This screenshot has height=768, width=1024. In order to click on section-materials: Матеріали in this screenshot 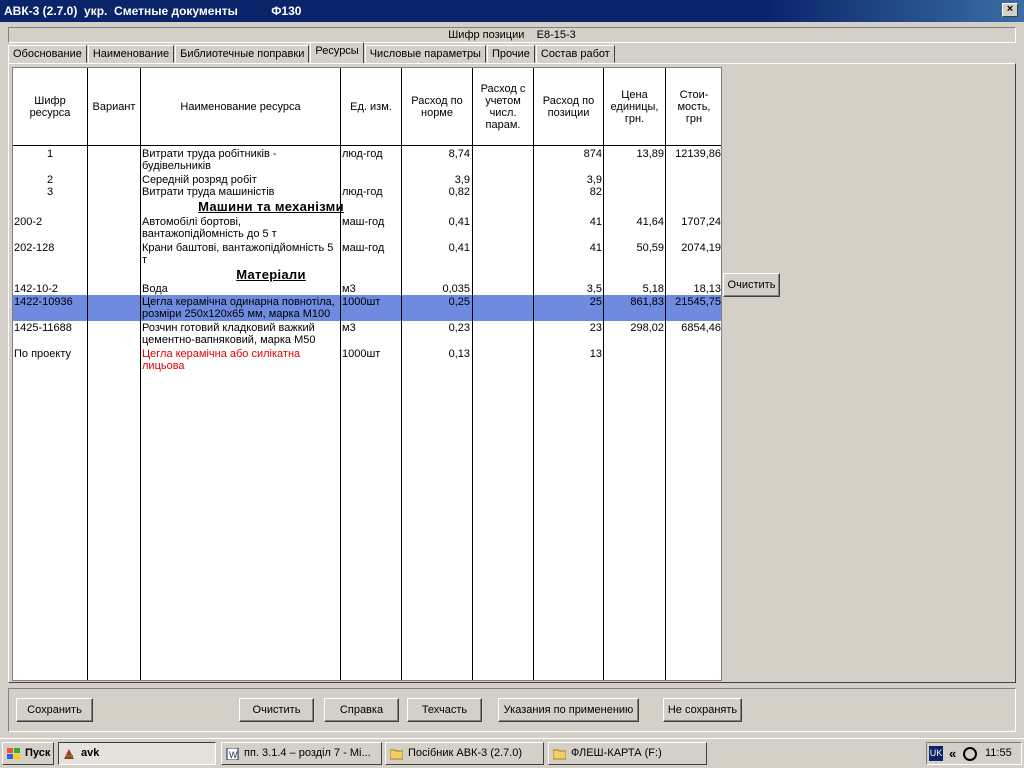, I will do `click(271, 274)`.